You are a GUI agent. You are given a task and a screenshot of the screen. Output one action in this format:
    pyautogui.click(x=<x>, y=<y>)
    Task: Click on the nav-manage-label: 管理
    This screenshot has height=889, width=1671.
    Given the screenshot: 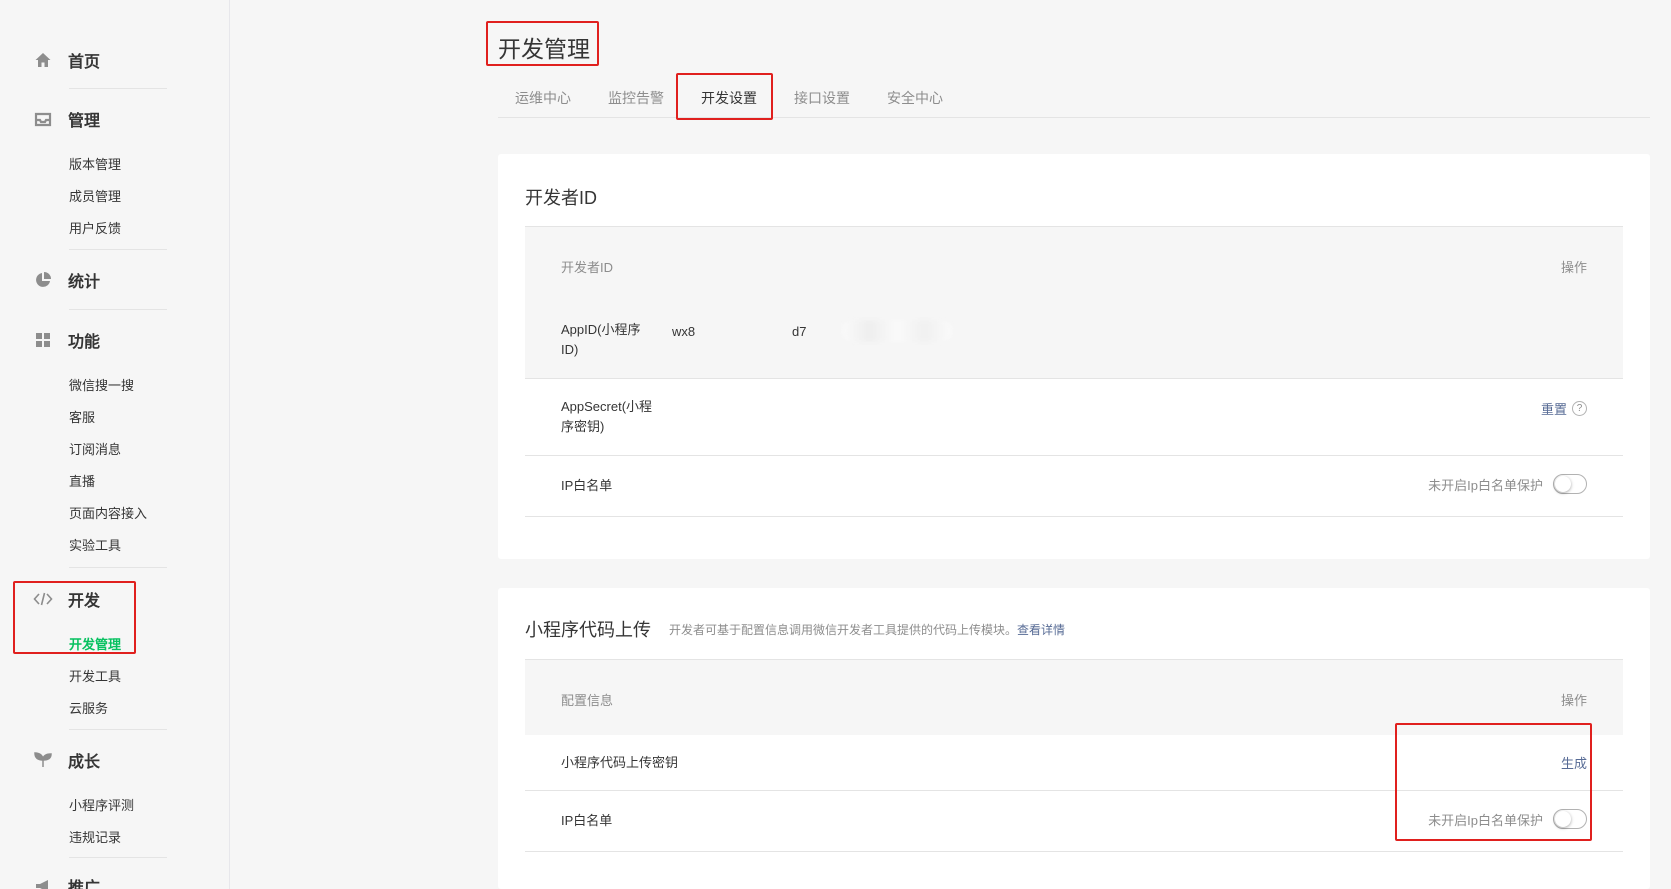 What is the action you would take?
    pyautogui.click(x=84, y=121)
    